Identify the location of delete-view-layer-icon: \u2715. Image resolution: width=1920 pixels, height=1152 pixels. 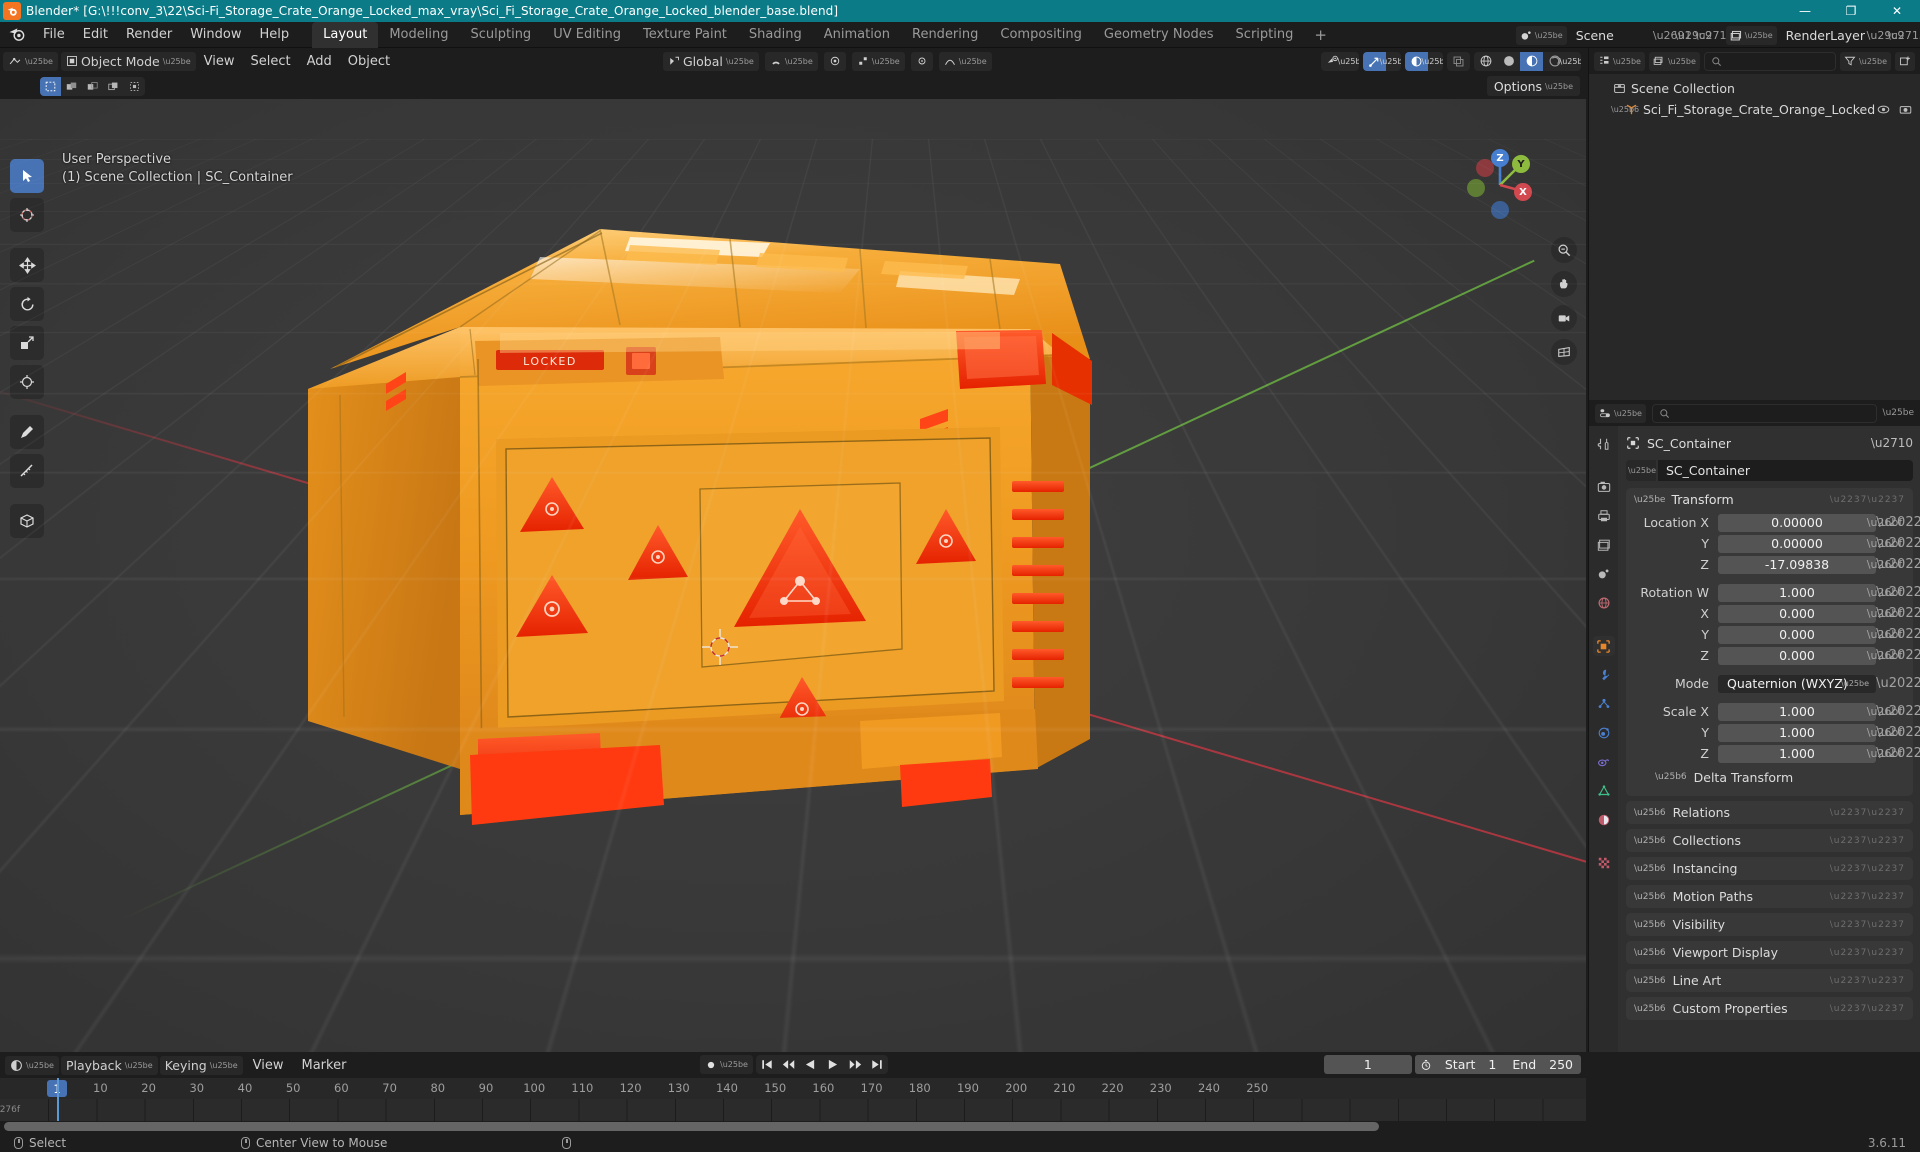
(1903, 35).